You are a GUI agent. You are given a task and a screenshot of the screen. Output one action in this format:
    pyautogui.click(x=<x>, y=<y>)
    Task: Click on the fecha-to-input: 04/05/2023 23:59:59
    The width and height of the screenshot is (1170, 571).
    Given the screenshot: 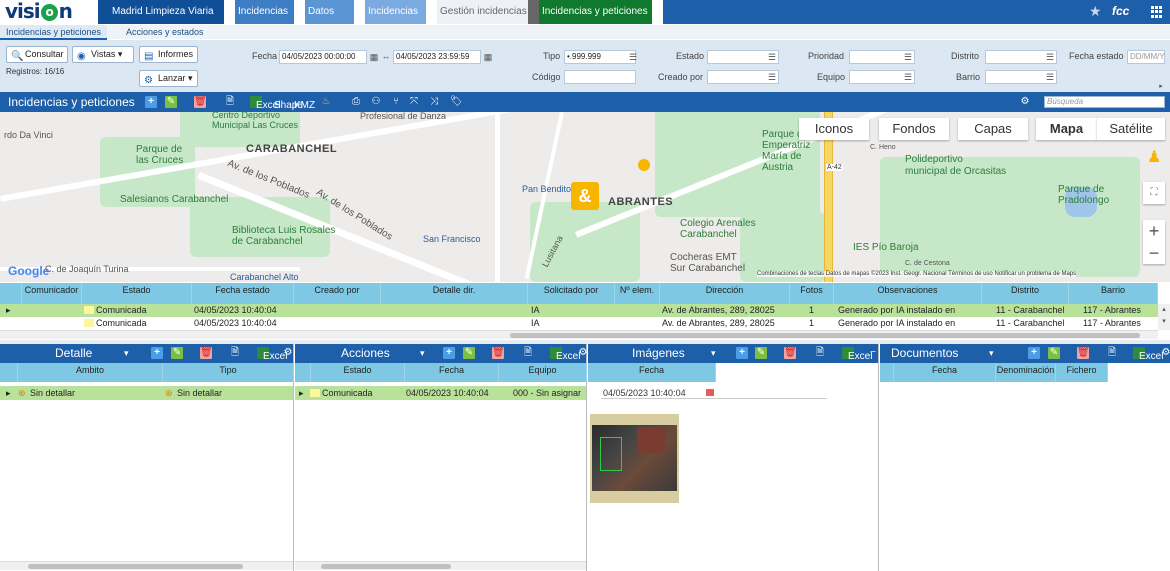 What is the action you would take?
    pyautogui.click(x=437, y=57)
    